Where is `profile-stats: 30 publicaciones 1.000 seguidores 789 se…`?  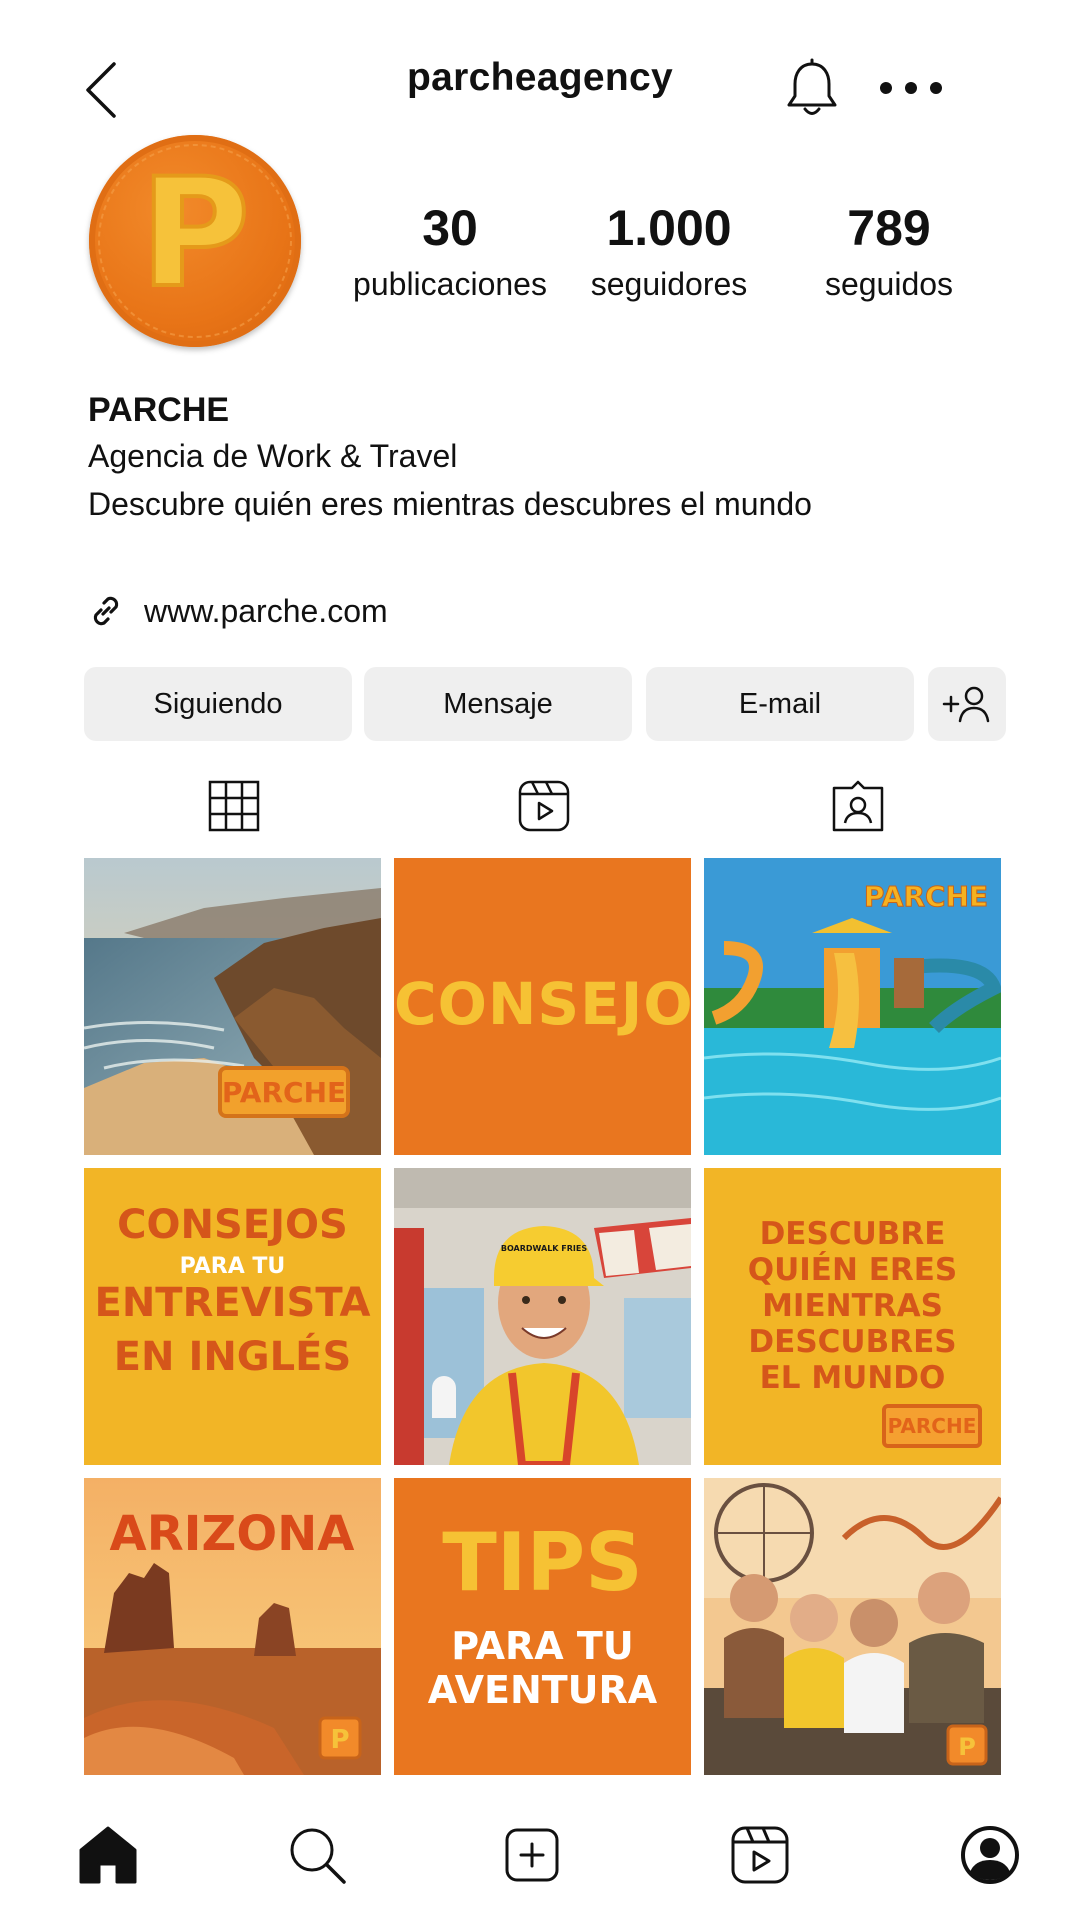 profile-stats: 30 publicaciones 1.000 seguidores 789 se… is located at coordinates (670, 255).